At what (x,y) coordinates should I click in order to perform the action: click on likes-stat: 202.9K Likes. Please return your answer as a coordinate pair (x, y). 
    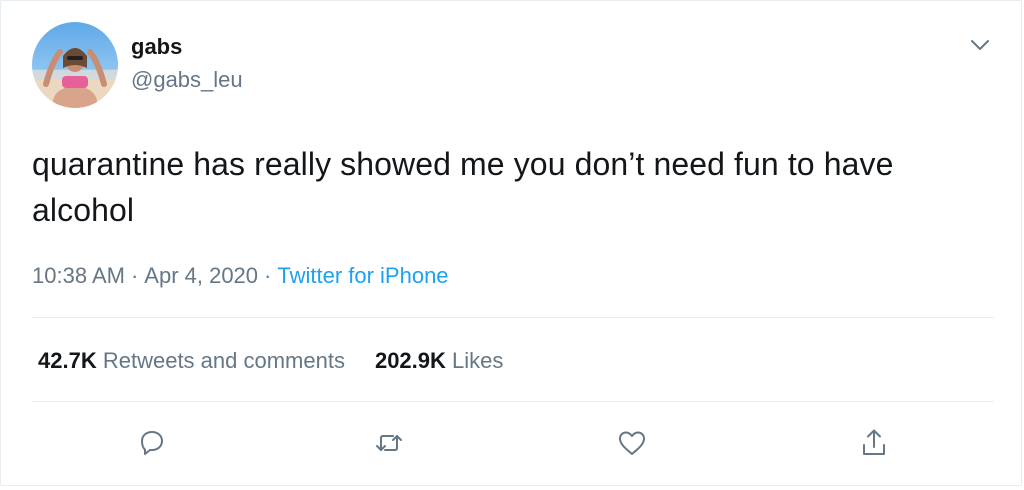
    Looking at the image, I should click on (439, 361).